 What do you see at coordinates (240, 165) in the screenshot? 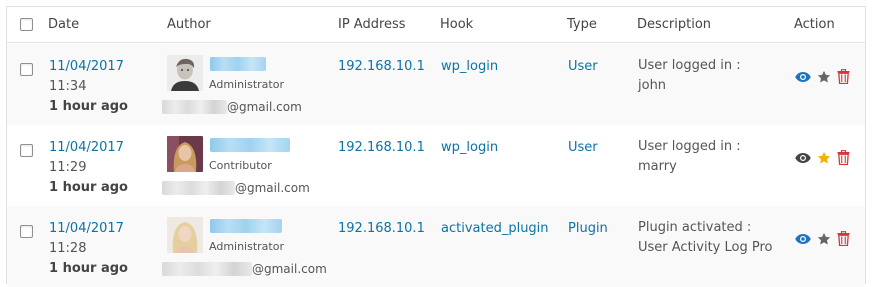
I see `author-role: Contributor` at bounding box center [240, 165].